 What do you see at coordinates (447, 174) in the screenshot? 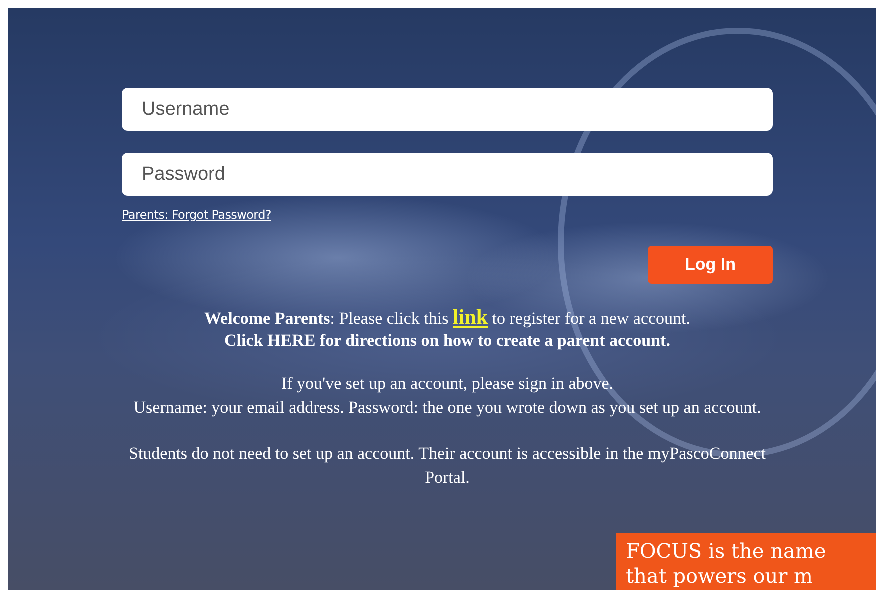
I see `password-field: Password` at bounding box center [447, 174].